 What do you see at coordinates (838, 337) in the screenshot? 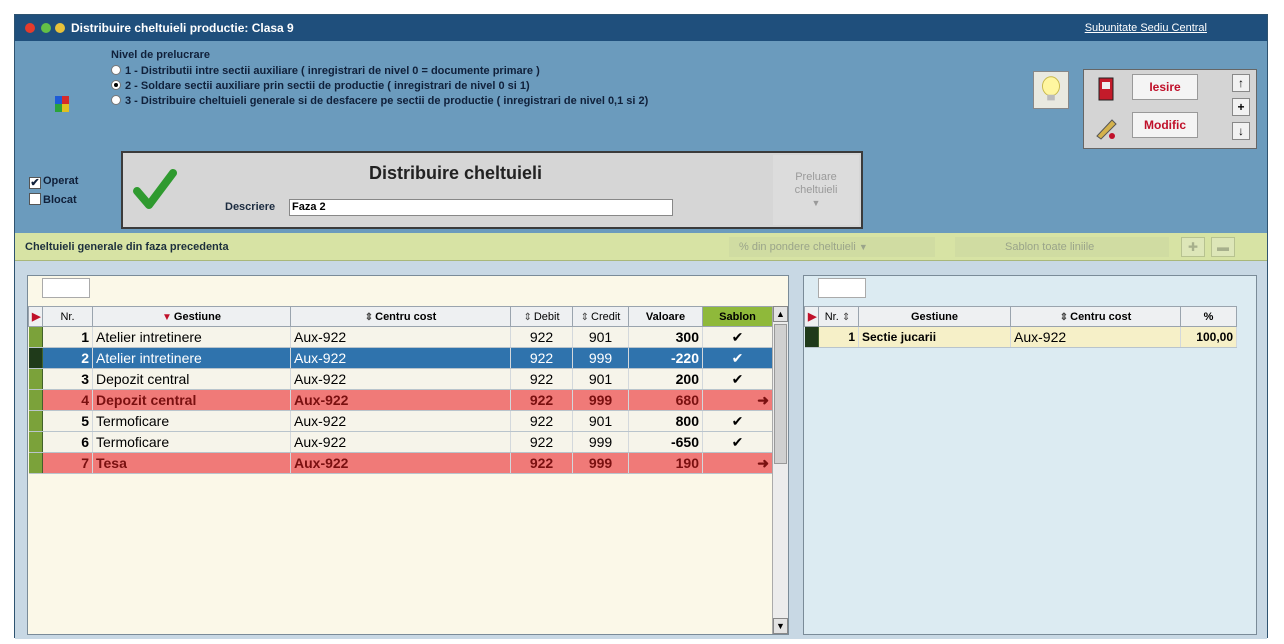
I see `cell-nr: 1` at bounding box center [838, 337].